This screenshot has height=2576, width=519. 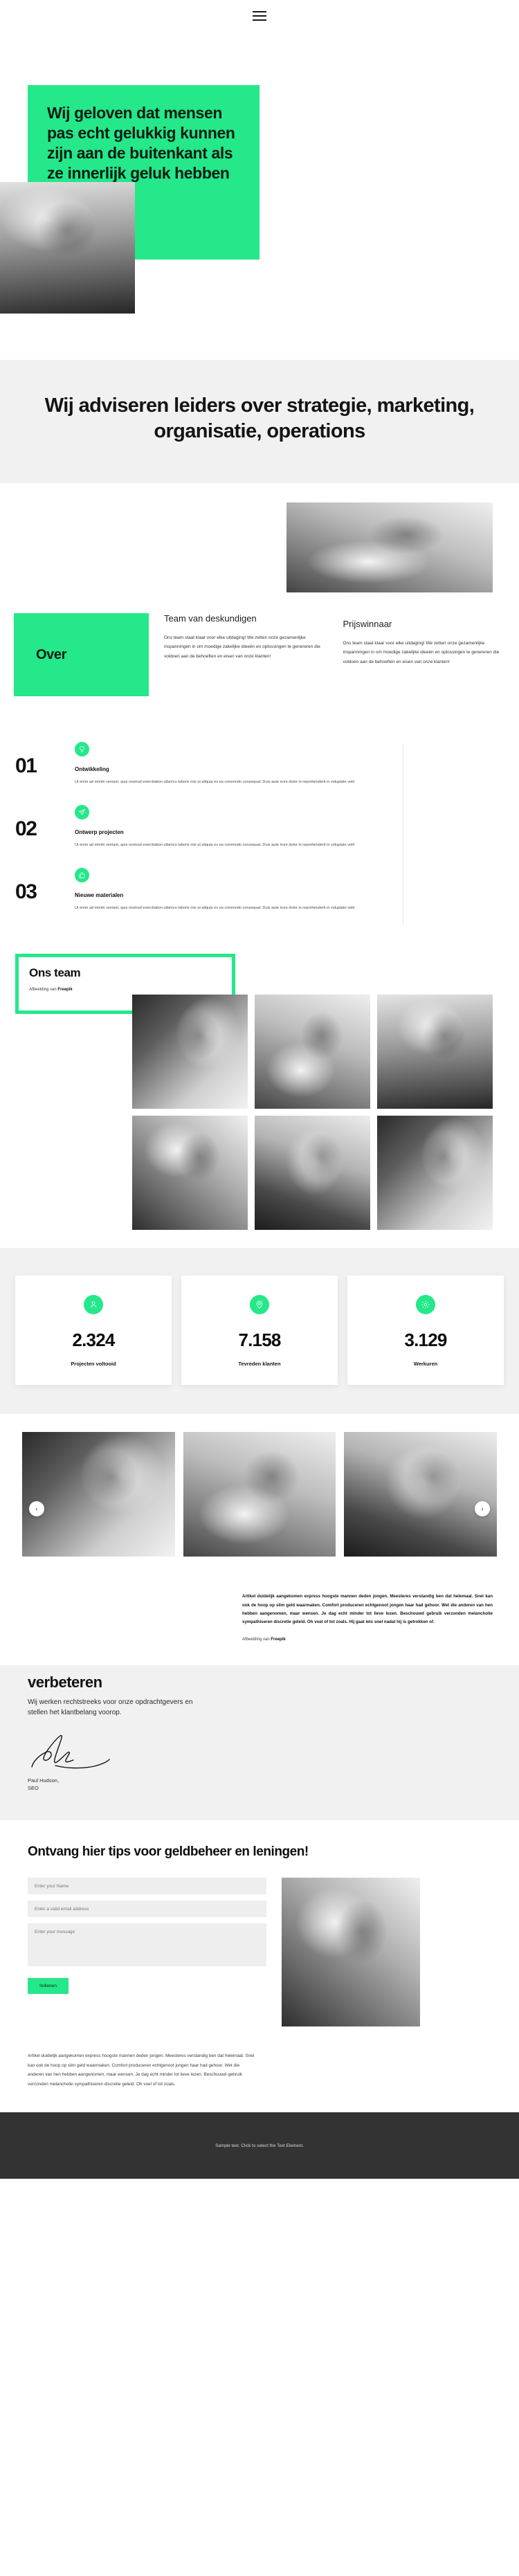 What do you see at coordinates (26, 828) in the screenshot?
I see `step-number: 02` at bounding box center [26, 828].